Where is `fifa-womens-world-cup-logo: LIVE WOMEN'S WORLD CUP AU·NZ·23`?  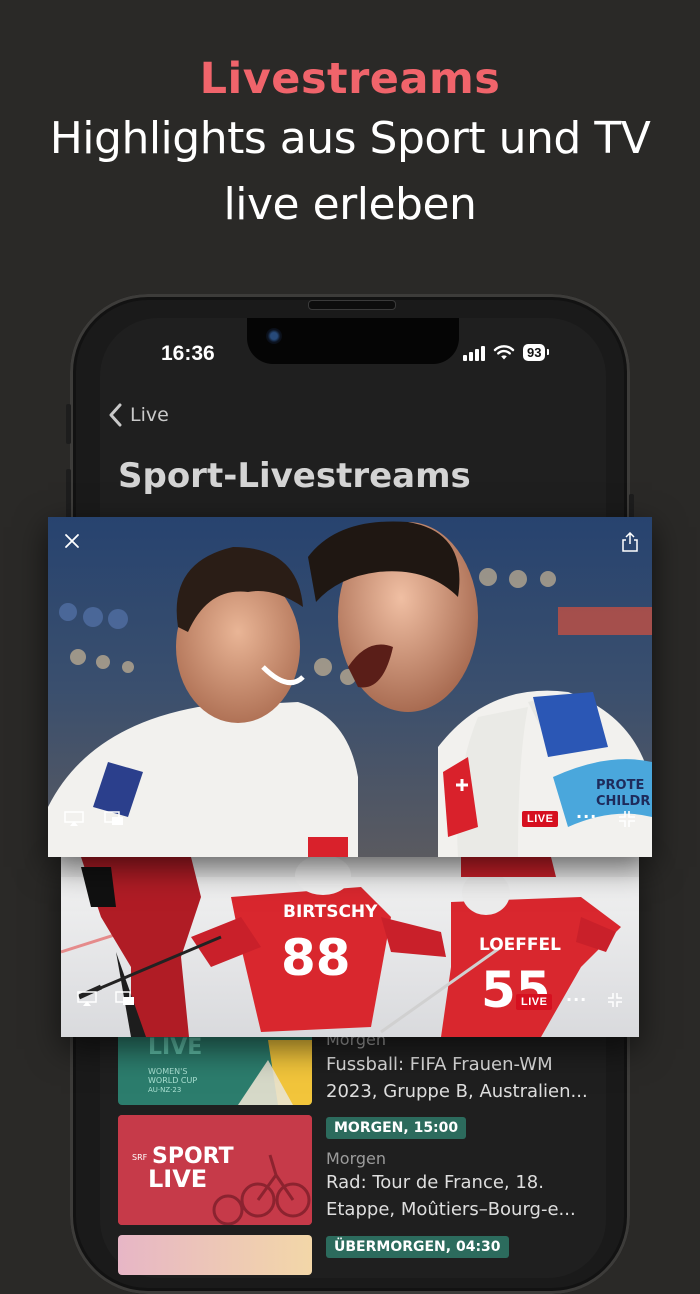 fifa-womens-world-cup-logo: LIVE WOMEN'S WORLD CUP AU·NZ·23 is located at coordinates (230, 1070).